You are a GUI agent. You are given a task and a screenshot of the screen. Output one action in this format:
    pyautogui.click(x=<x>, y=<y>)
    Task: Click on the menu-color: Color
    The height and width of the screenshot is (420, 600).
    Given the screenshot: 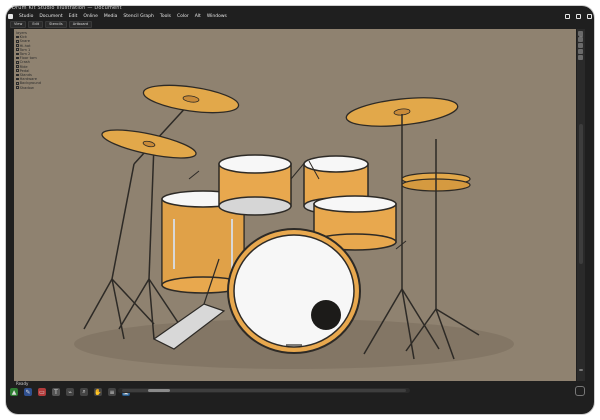 What is the action you would take?
    pyautogui.click(x=183, y=16)
    